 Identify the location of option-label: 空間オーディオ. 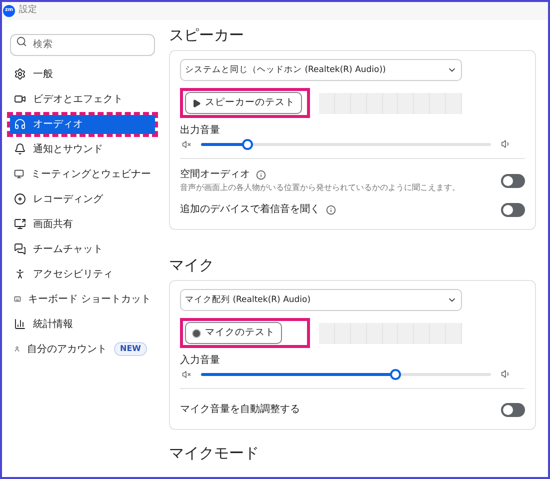
(215, 175).